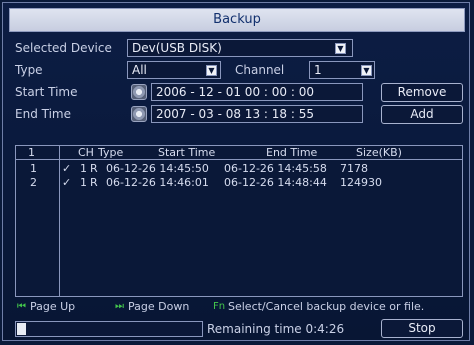 Image resolution: width=474 pixels, height=345 pixels. Describe the element at coordinates (422, 328) in the screenshot. I see `stop-button: Stop` at that location.